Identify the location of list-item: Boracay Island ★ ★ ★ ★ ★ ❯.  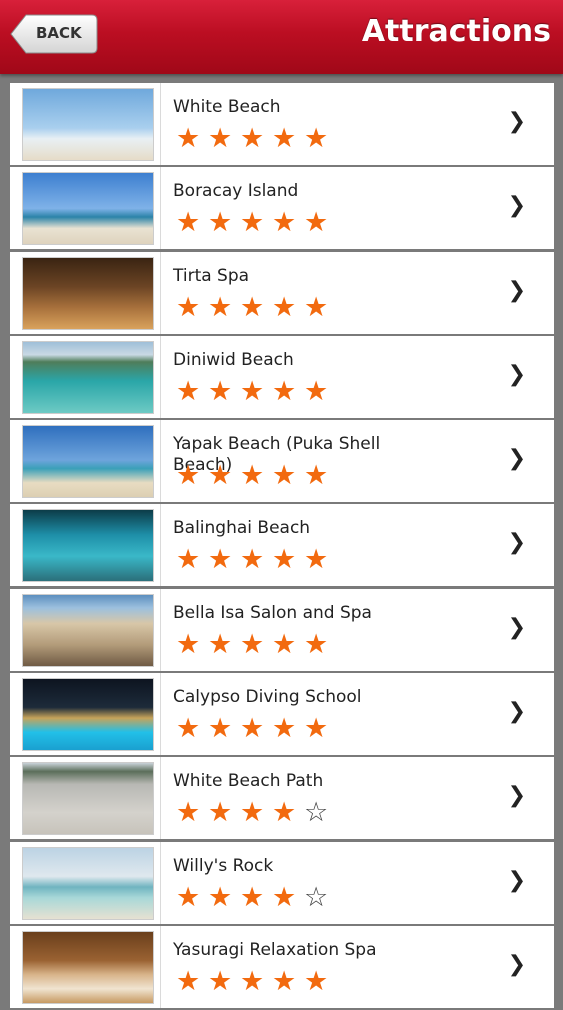
(282, 208).